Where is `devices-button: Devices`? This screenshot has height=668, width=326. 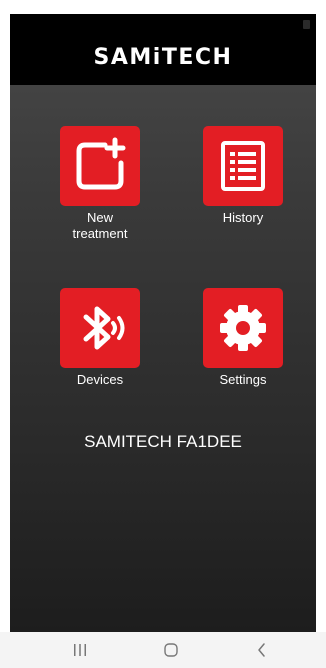
devices-button: Devices is located at coordinates (100, 338).